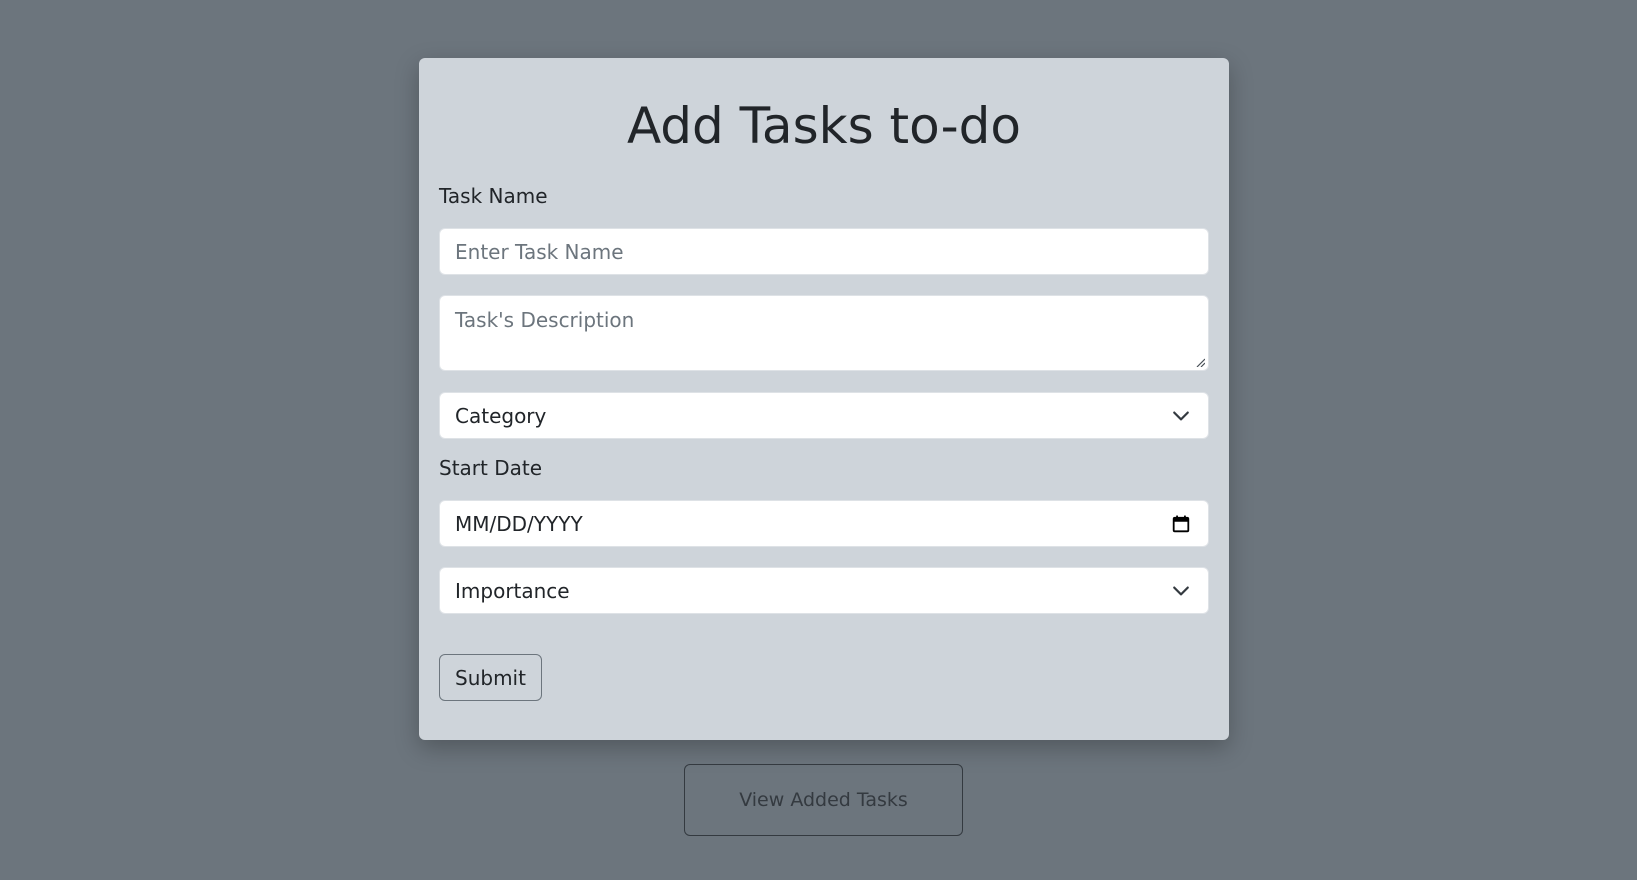 This screenshot has height=880, width=1637. What do you see at coordinates (824, 415) in the screenshot?
I see `category-select: Category` at bounding box center [824, 415].